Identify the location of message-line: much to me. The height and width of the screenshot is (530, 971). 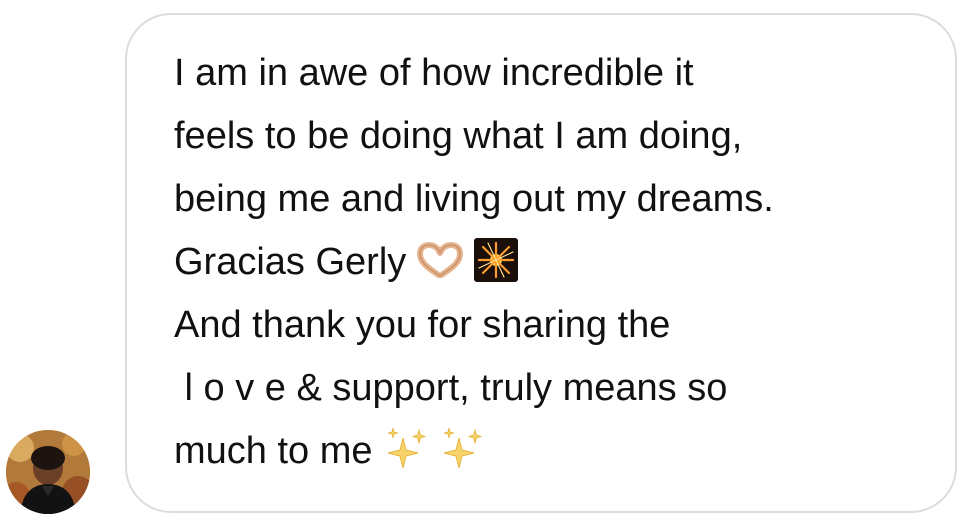
(273, 451).